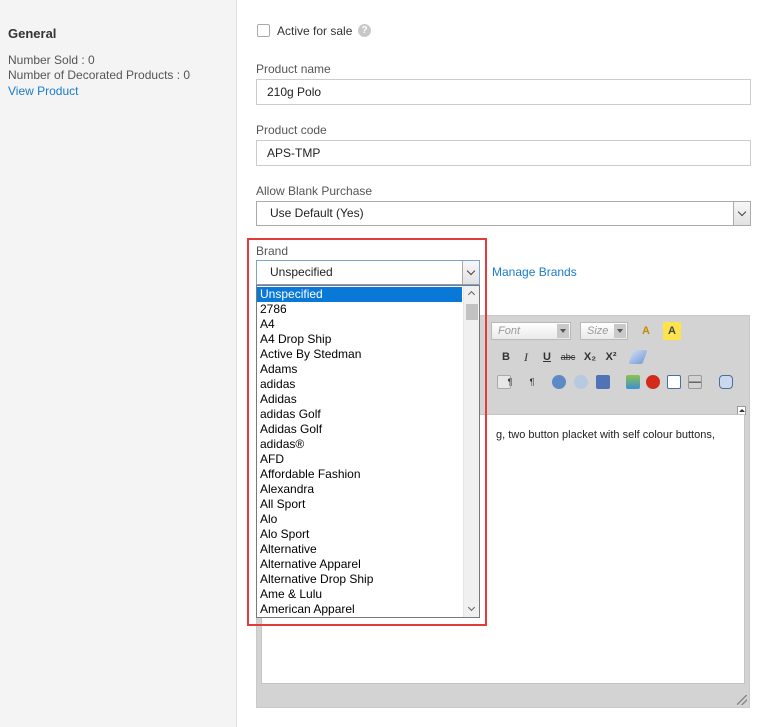 The image size is (770, 727). What do you see at coordinates (510, 382) in the screenshot?
I see `ltr-icon: ¶` at bounding box center [510, 382].